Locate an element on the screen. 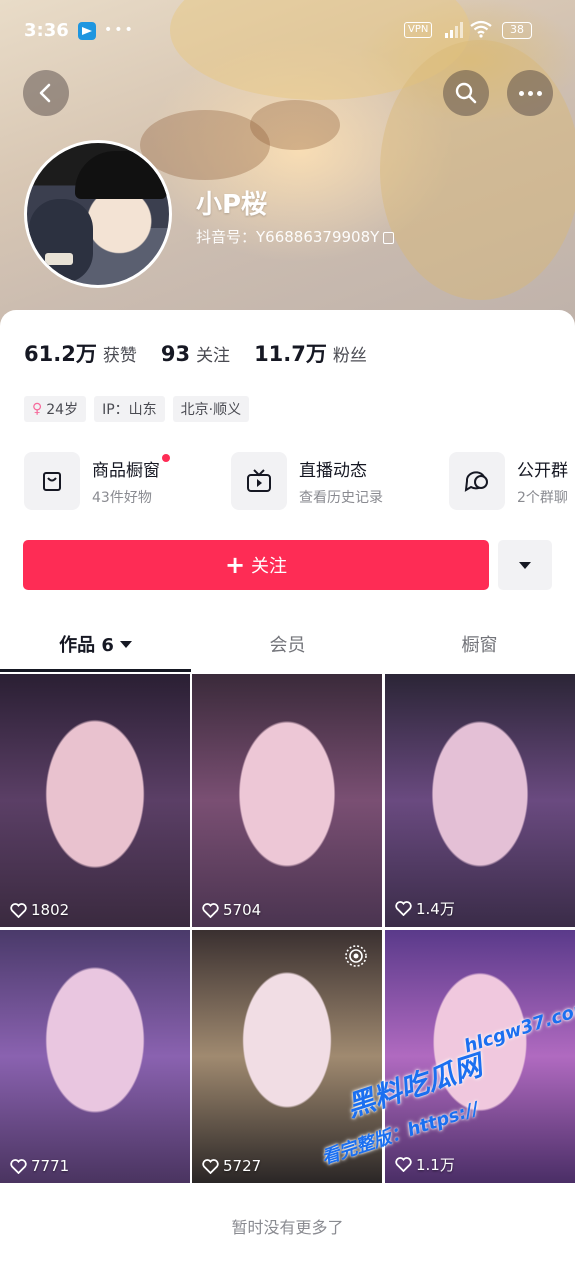 This screenshot has width=575, height=1280. feature-title: 直播动态 is located at coordinates (333, 470).